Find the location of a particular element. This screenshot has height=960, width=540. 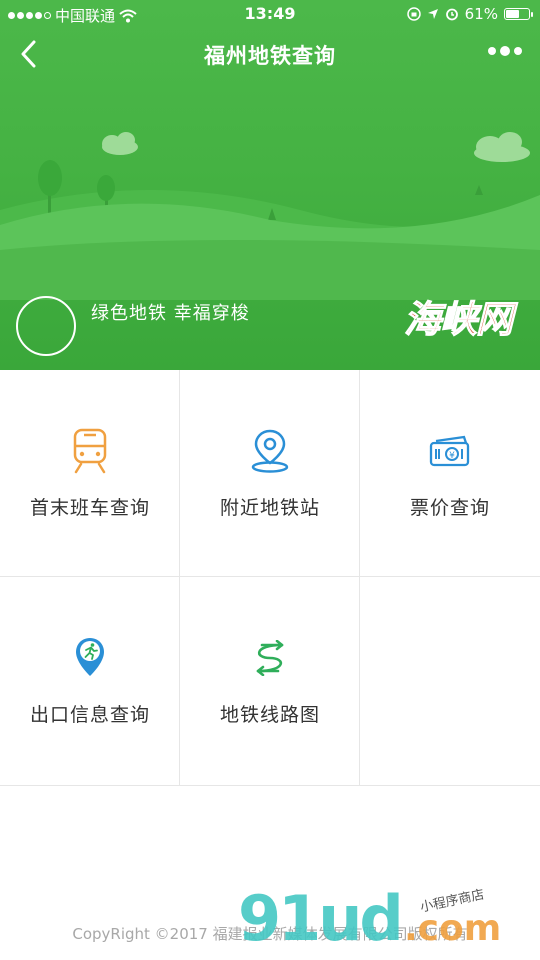

menu-label: 地铁线路图 is located at coordinates (269, 715).